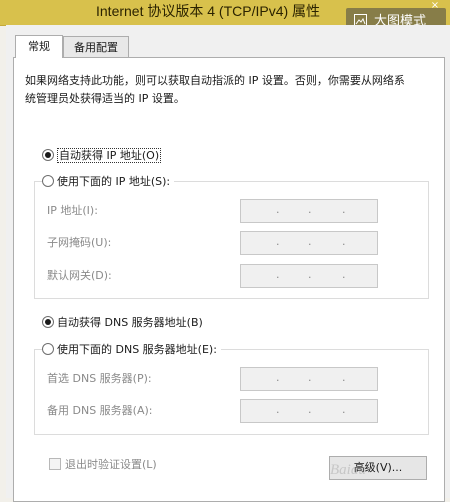 Image resolution: width=450 pixels, height=502 pixels. I want to click on manual-ip-radio: 使用下面的 IP 地址(S):, so click(108, 182).